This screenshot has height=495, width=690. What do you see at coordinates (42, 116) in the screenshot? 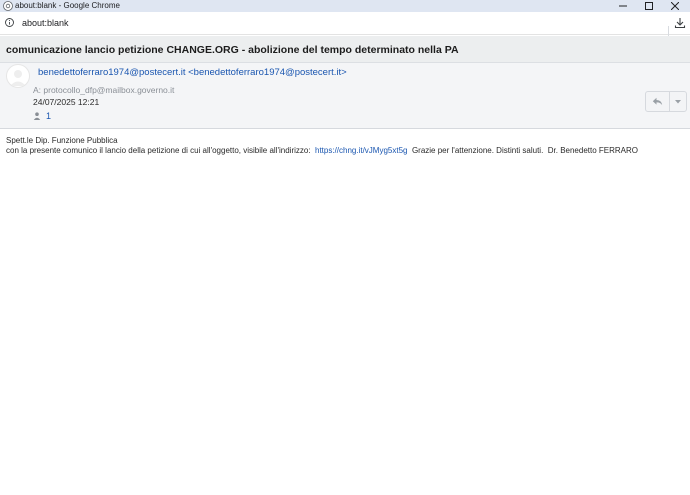
I see `recipient-count: 1` at bounding box center [42, 116].